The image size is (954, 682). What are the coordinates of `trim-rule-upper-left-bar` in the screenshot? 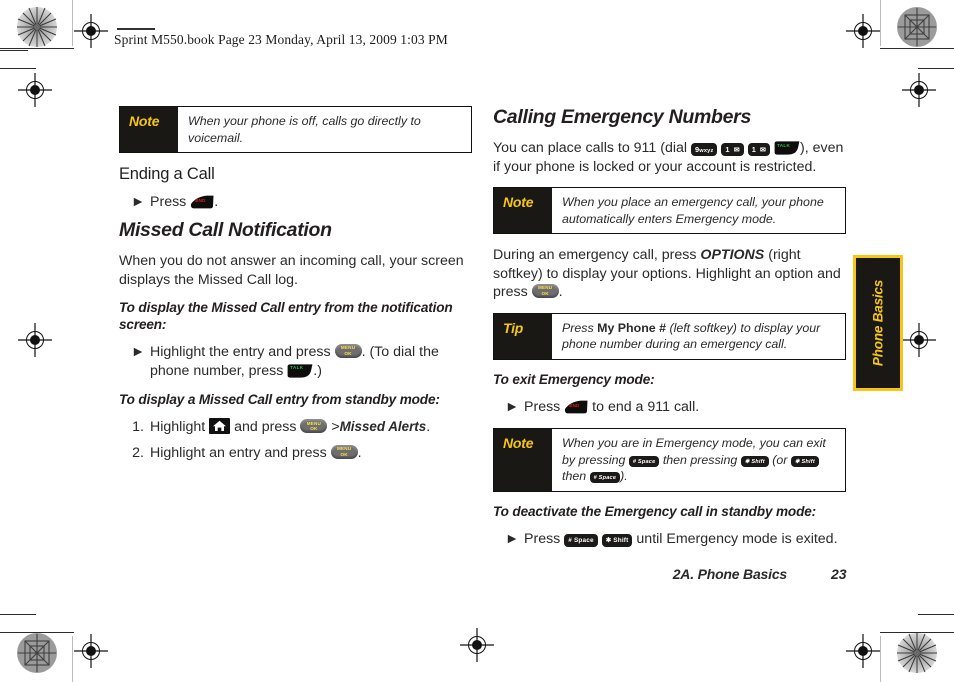 It's located at (18, 69).